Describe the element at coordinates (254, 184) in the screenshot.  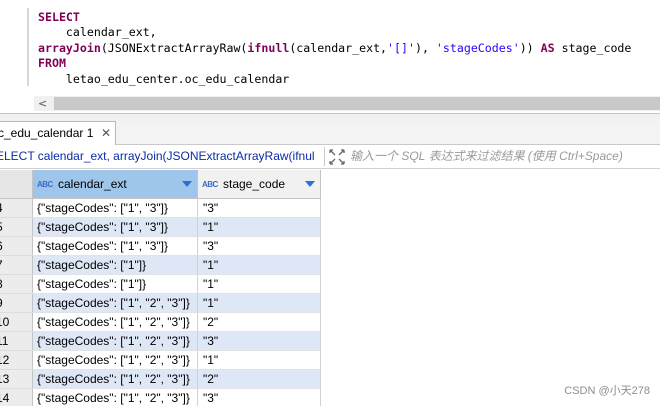
I see `column-label: stage_code` at that location.